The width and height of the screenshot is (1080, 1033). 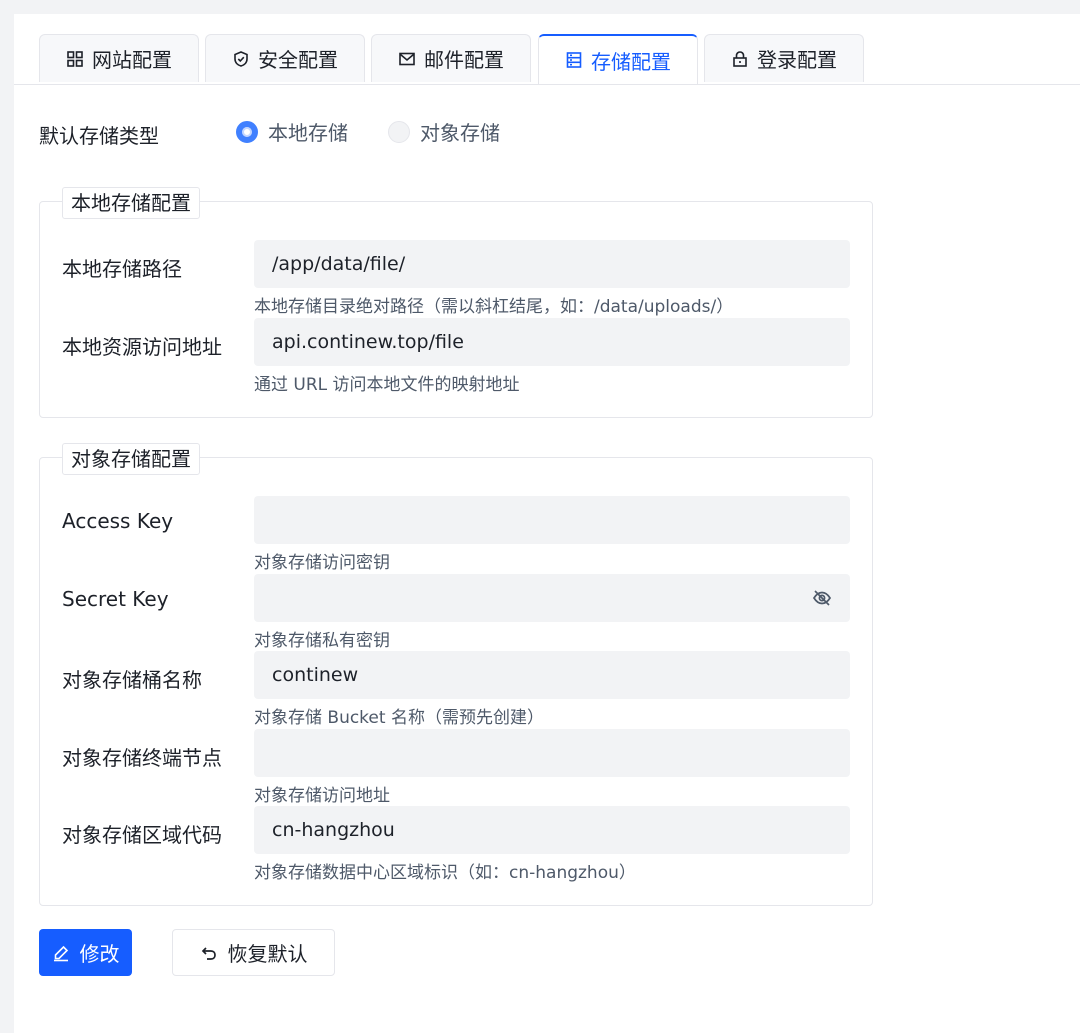 I want to click on local-url-hint: 通过 URL 访问本地文件的映射地址, so click(x=387, y=385).